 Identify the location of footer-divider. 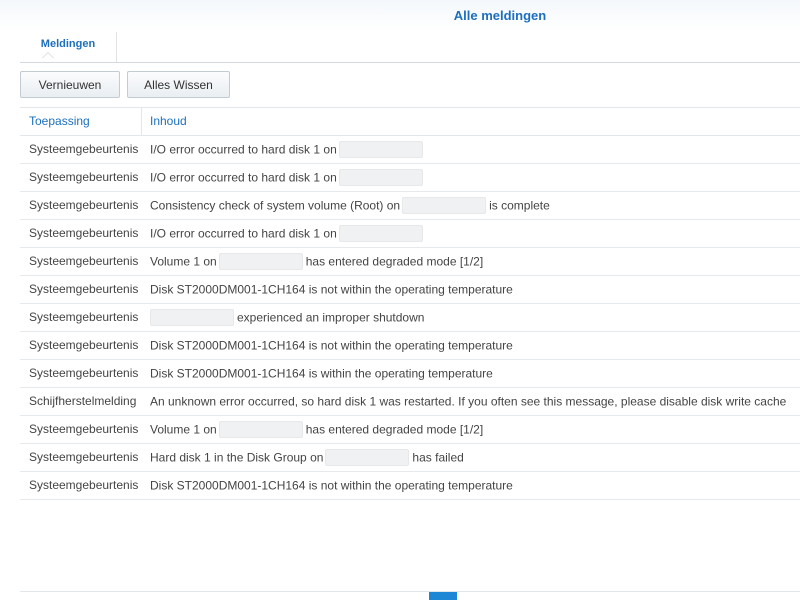
(410, 591).